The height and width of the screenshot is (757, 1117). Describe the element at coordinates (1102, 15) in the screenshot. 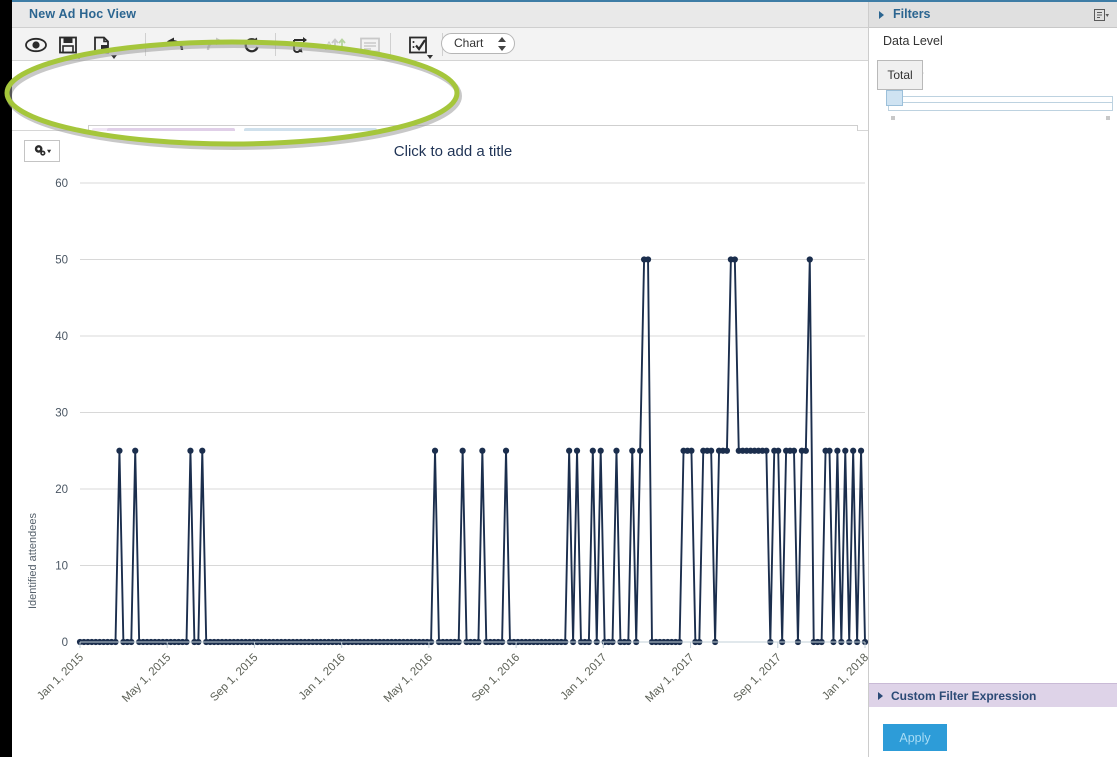

I see `panel-menu-icon` at that location.